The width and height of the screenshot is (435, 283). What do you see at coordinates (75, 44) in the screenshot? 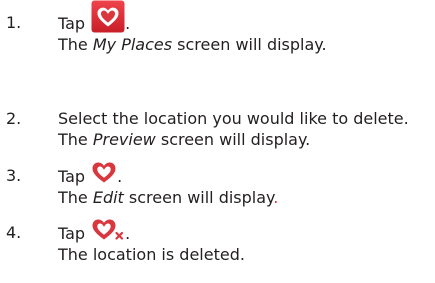
I see `step-1-result-prefix: The` at bounding box center [75, 44].